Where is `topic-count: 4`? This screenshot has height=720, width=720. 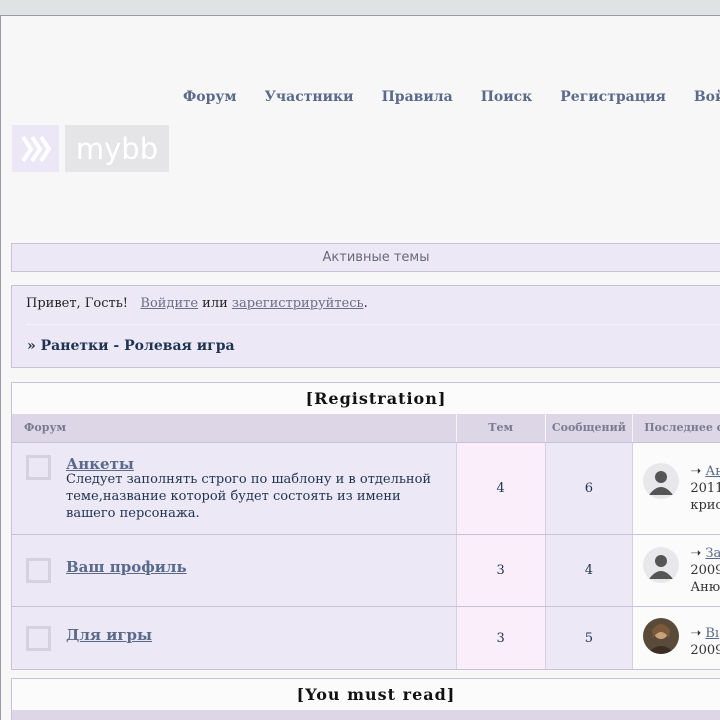 topic-count: 4 is located at coordinates (501, 488).